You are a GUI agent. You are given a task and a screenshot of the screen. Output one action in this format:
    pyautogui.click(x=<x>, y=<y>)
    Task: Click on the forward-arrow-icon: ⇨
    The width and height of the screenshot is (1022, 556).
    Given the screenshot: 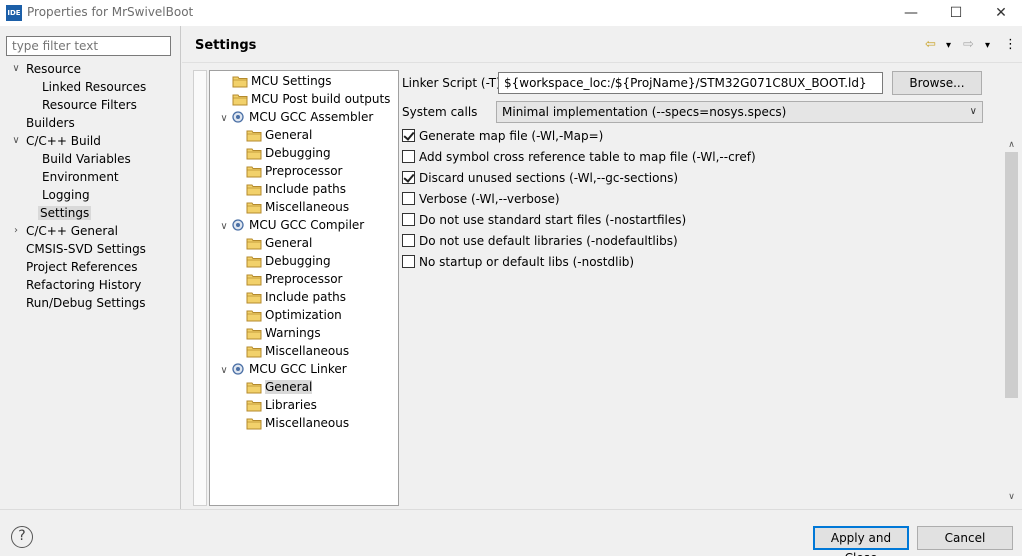 What is the action you would take?
    pyautogui.click(x=968, y=44)
    